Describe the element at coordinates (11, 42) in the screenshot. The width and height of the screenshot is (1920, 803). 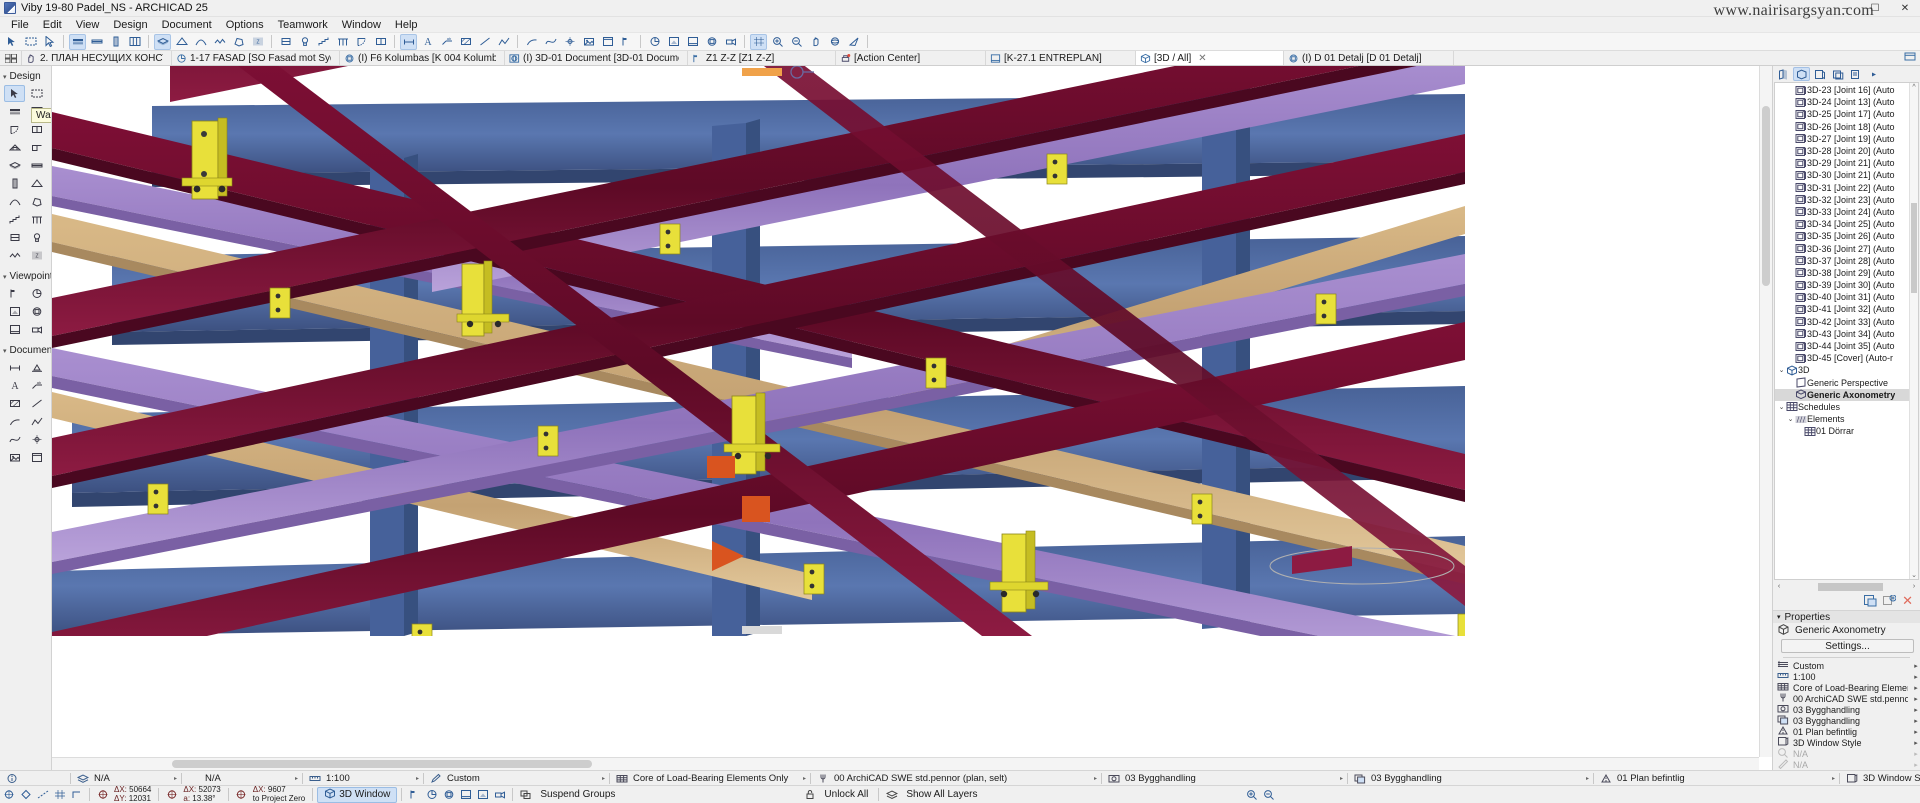
I see `arrow-select-icon` at that location.